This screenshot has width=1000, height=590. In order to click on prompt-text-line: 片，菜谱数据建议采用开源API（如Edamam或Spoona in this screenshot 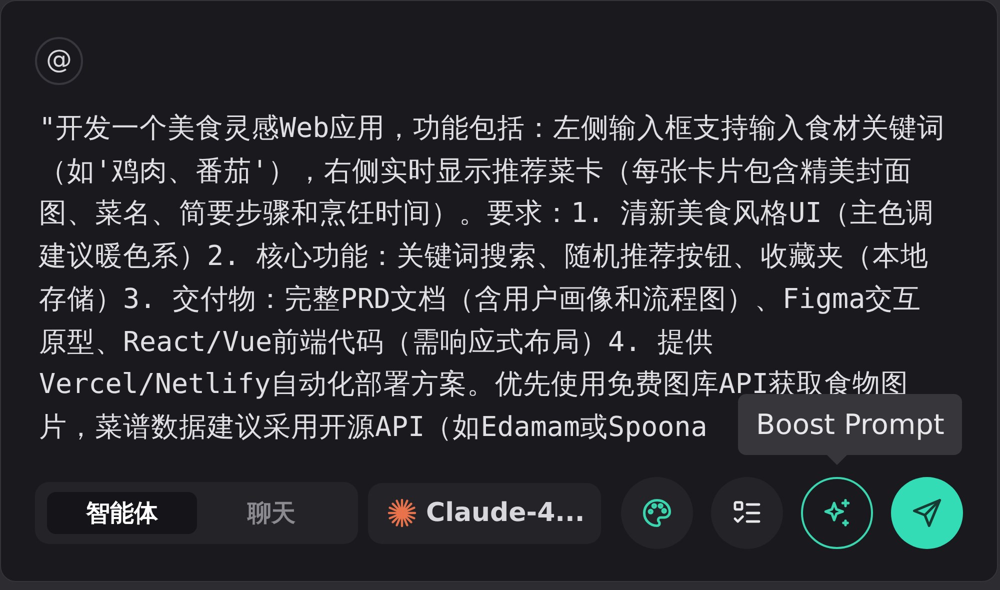, I will do `click(373, 427)`.